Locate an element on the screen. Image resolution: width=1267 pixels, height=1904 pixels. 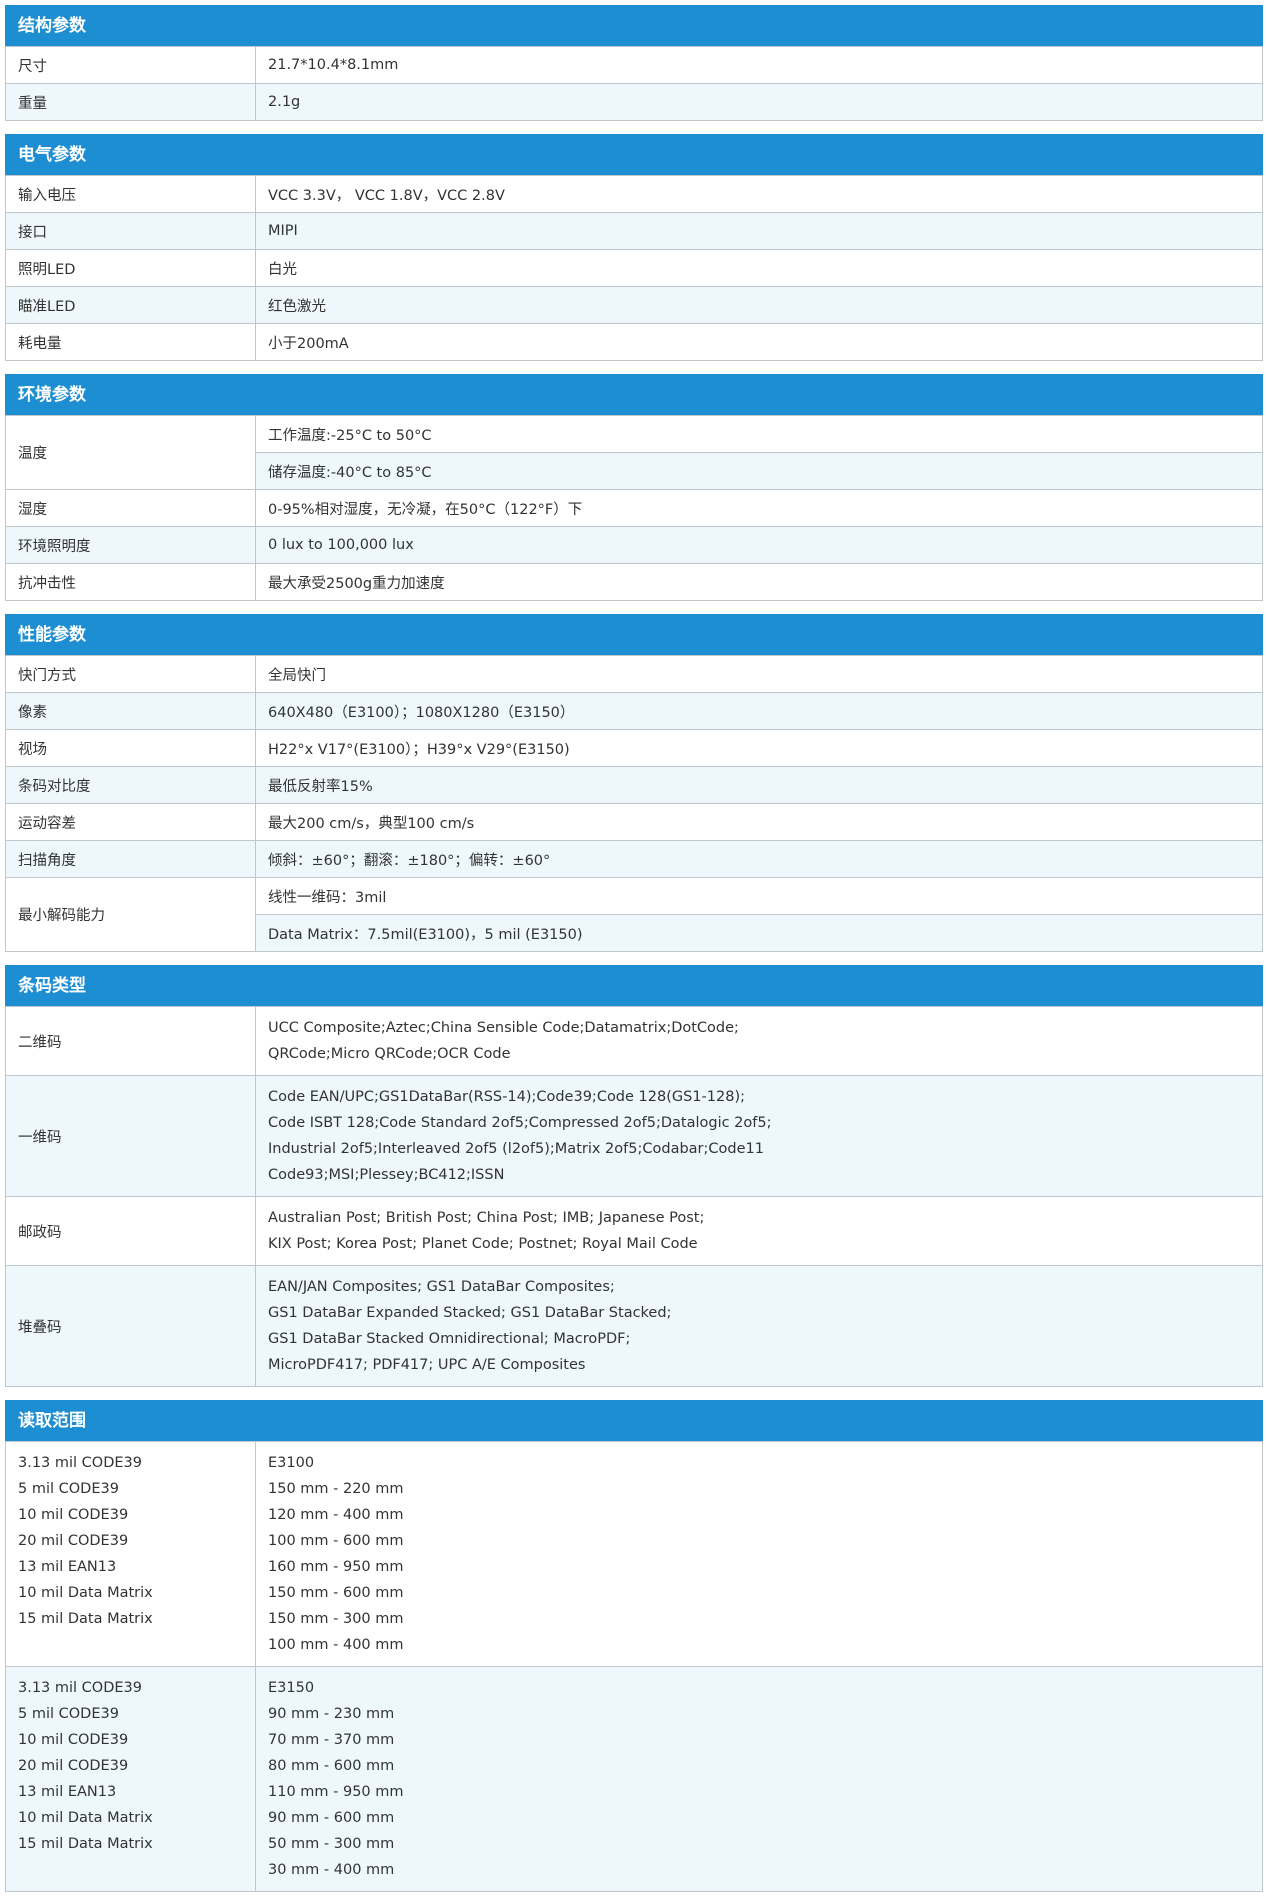
row-label: 接口 is located at coordinates (130, 231).